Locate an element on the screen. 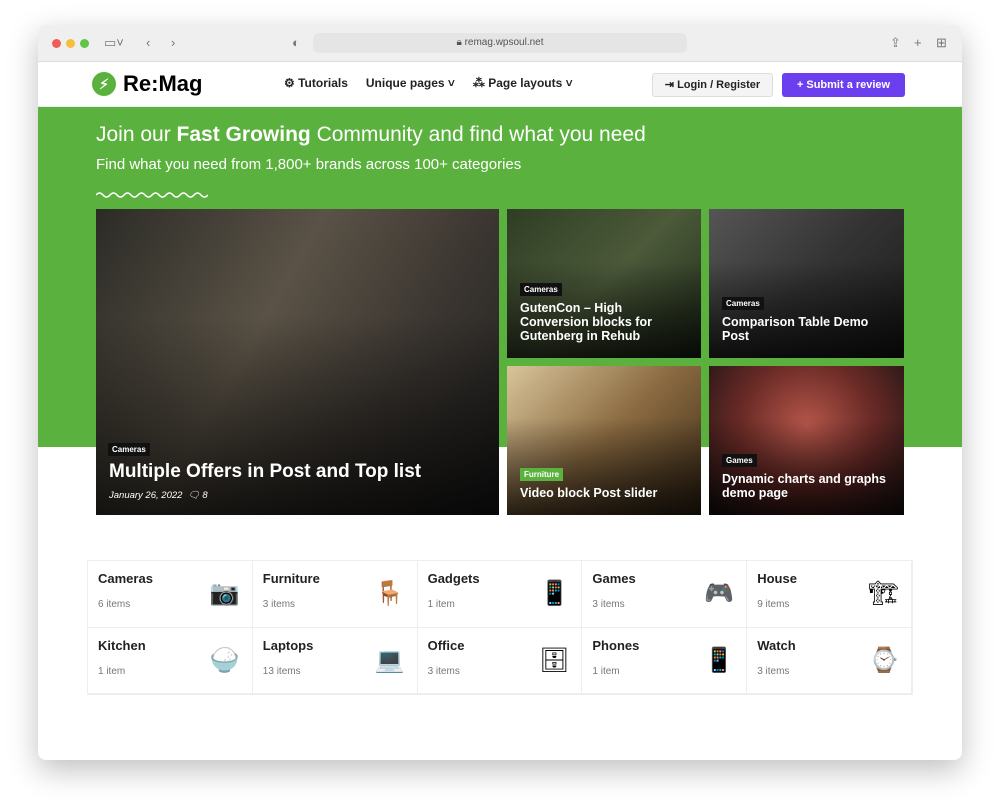 This screenshot has height=810, width=1000. logo-text: Re:Mag is located at coordinates (163, 83).